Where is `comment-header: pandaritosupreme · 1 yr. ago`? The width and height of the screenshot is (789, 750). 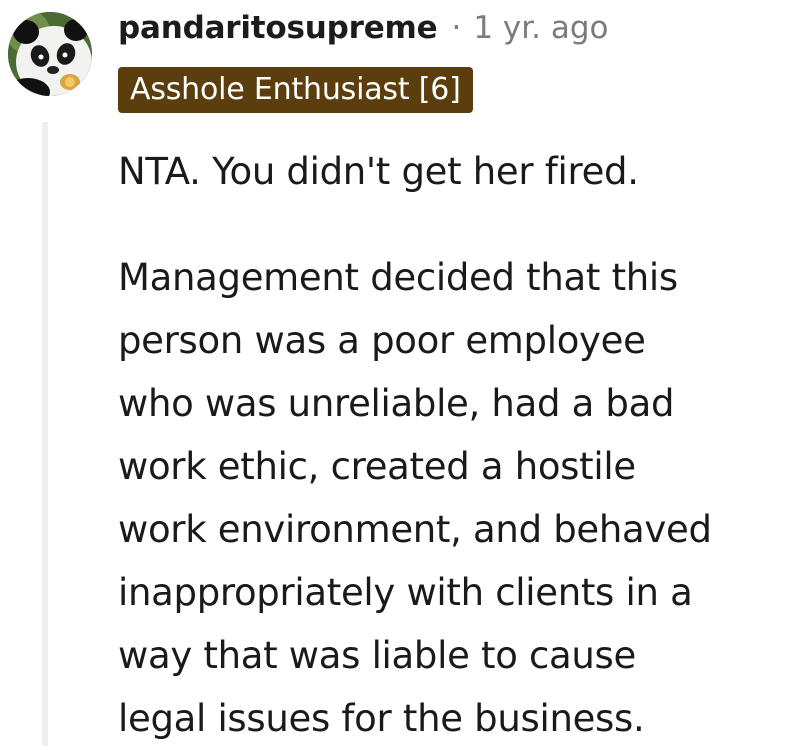
comment-header: pandaritosupreme · 1 yr. ago is located at coordinates (363, 28).